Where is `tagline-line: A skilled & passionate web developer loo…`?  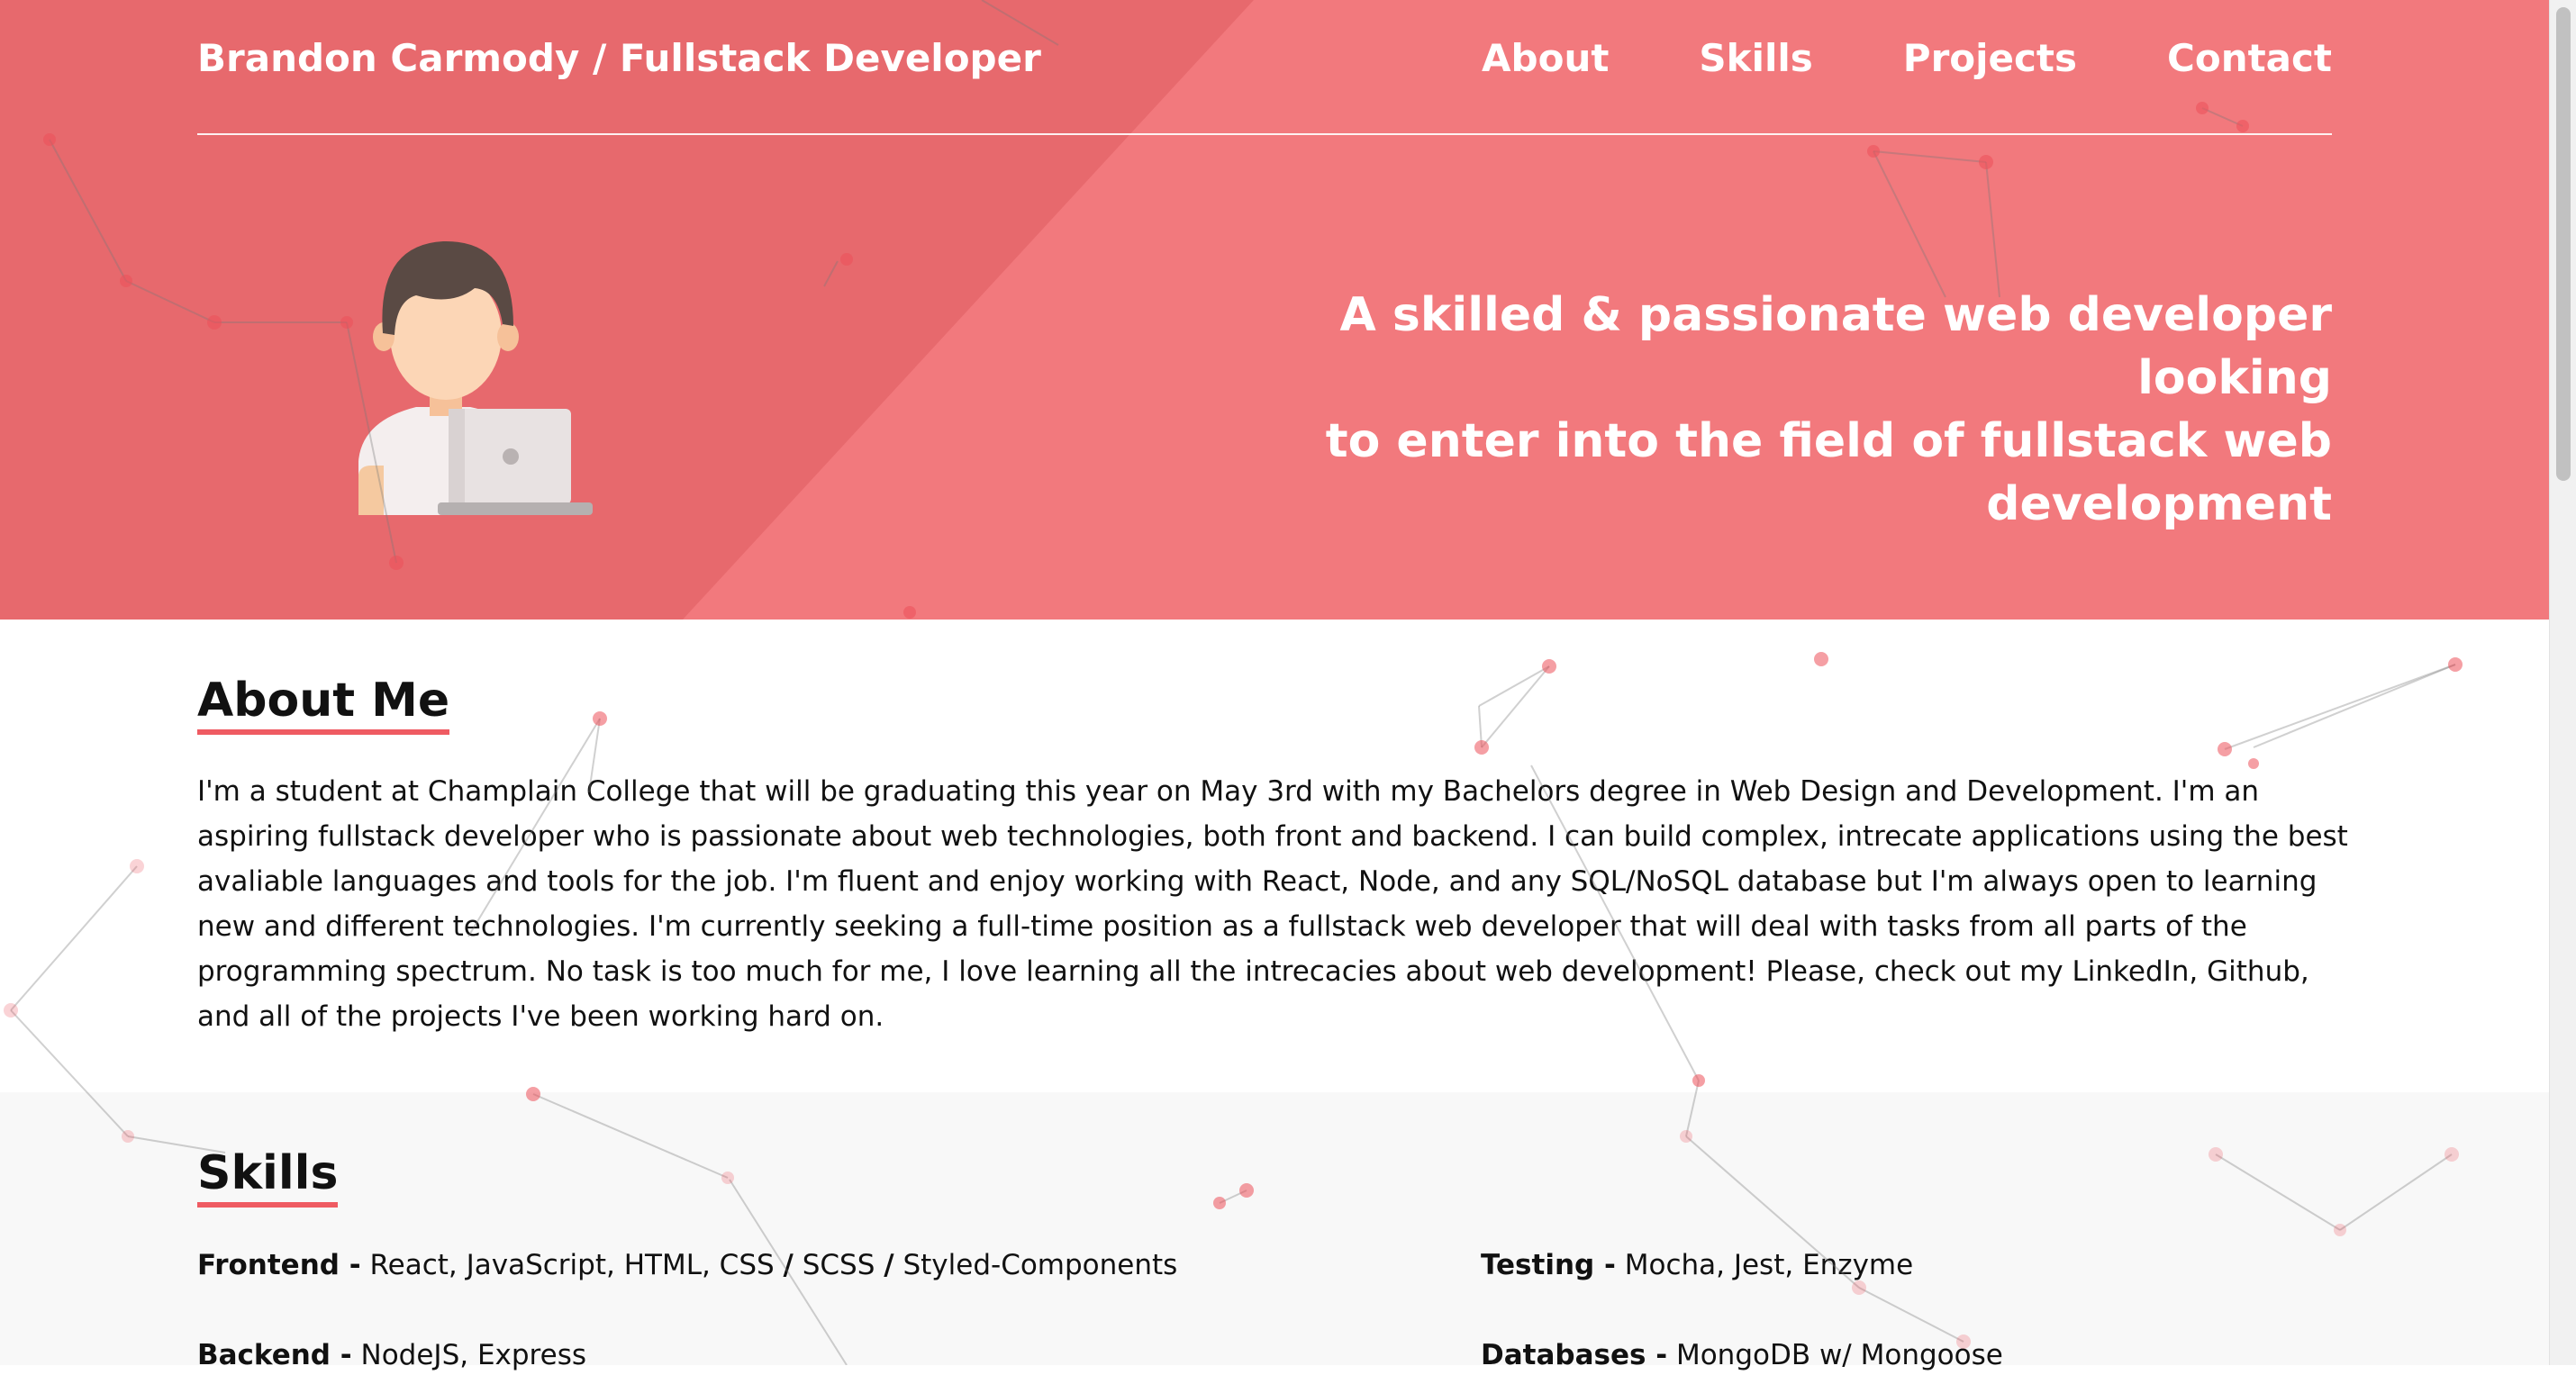
tagline-line: A skilled & passionate web developer loo… is located at coordinates (1835, 346).